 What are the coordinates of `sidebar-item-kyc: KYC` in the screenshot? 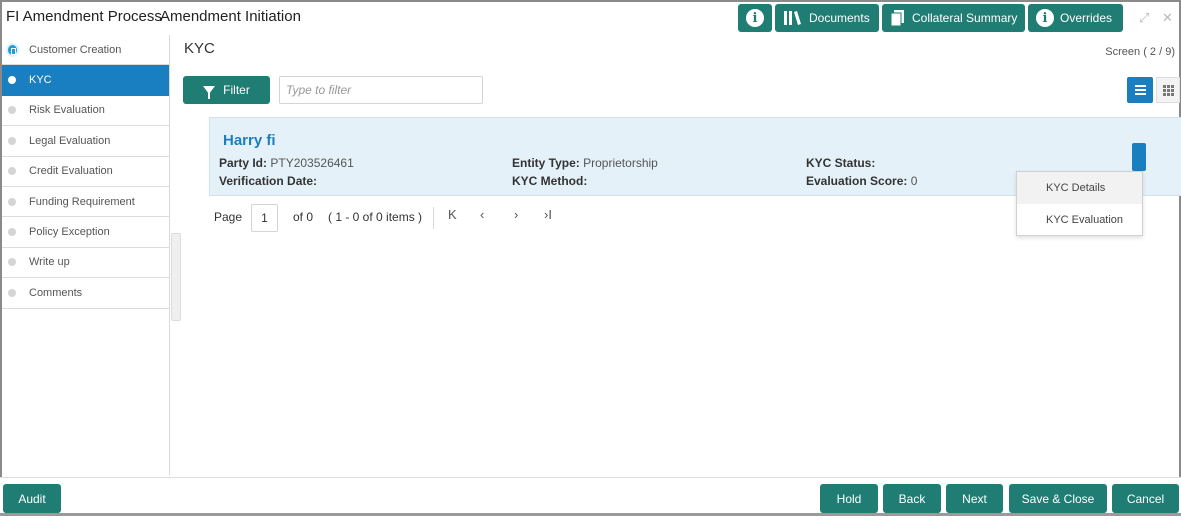 It's located at (85, 80).